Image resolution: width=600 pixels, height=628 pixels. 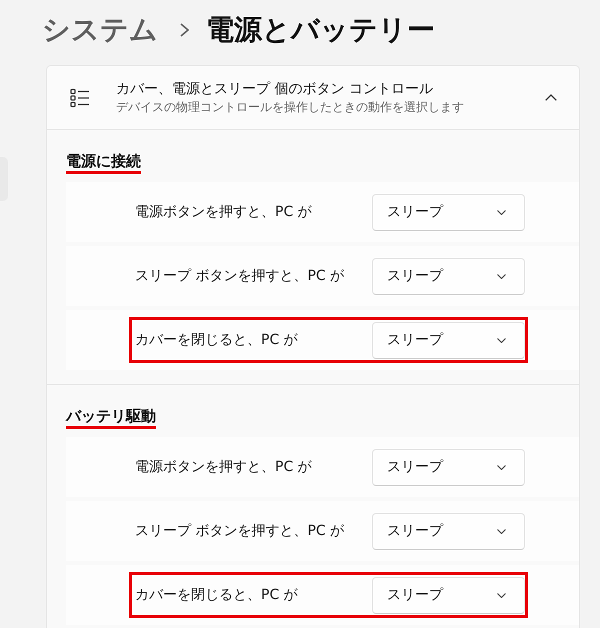 What do you see at coordinates (103, 163) in the screenshot?
I see `group-heading: 電源に接続` at bounding box center [103, 163].